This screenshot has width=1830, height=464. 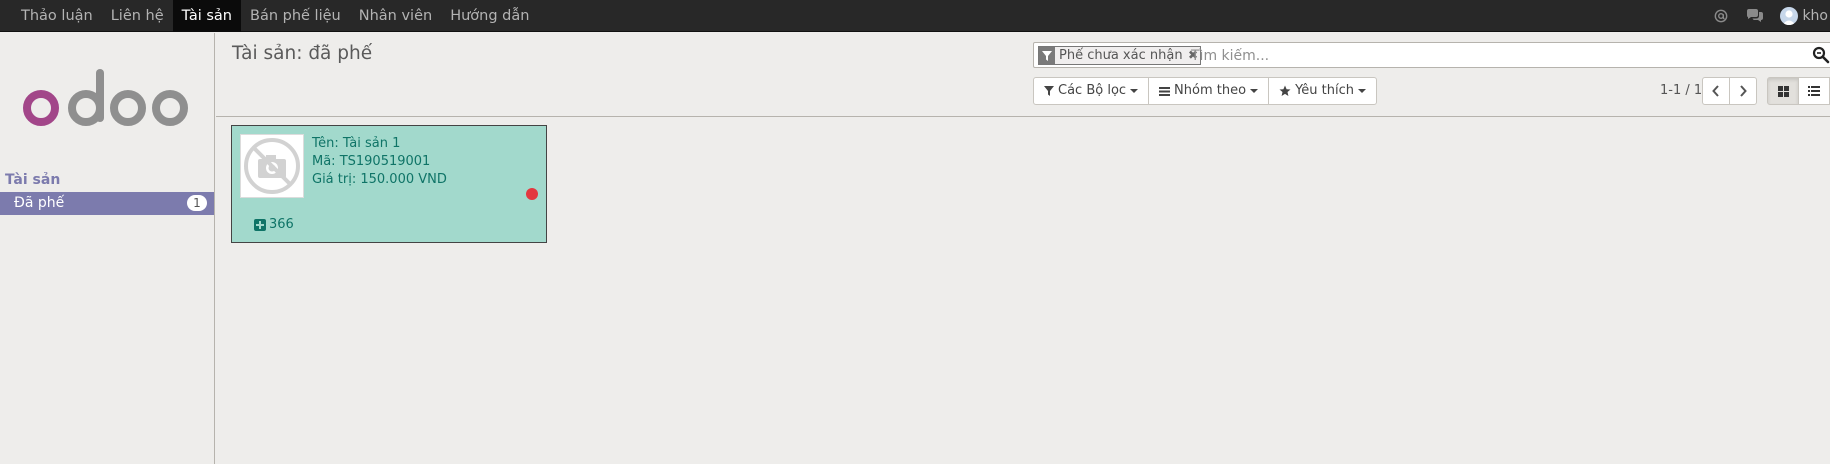 What do you see at coordinates (489, 16) in the screenshot?
I see `menu-huong-dan: Hướng dẫn` at bounding box center [489, 16].